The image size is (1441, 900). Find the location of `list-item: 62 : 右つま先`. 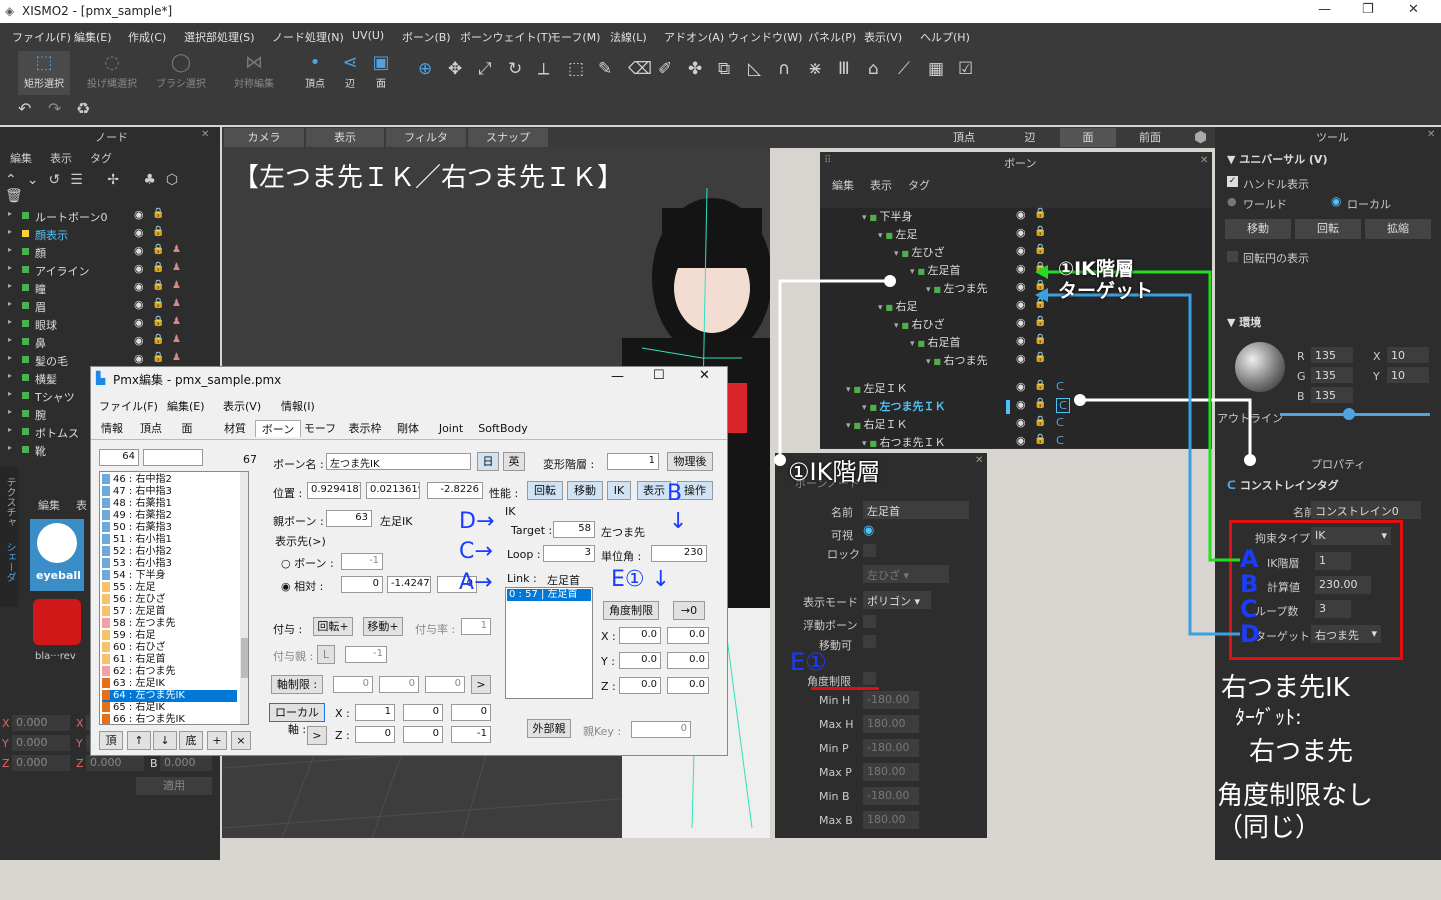

list-item: 62 : 右つま先 is located at coordinates (169, 672).